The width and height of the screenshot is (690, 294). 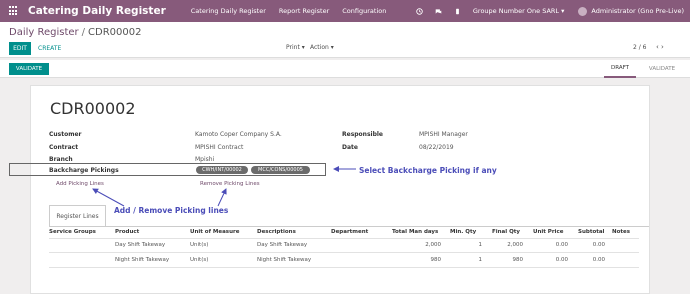 What do you see at coordinates (620, 69) in the screenshot?
I see `status-draft: DRAFT` at bounding box center [620, 69].